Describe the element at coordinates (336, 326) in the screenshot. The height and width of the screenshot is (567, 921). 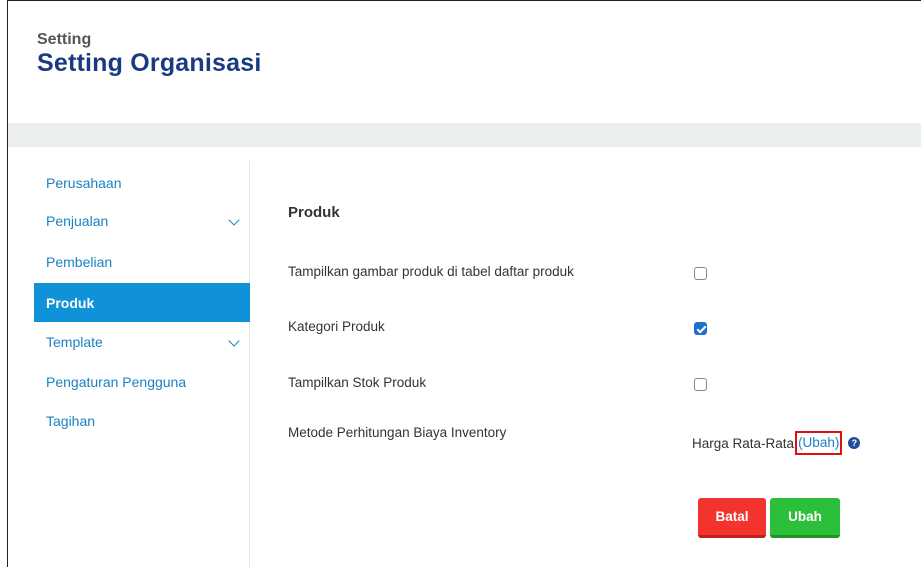
I see `setting-label-category: Kategori Produk` at that location.